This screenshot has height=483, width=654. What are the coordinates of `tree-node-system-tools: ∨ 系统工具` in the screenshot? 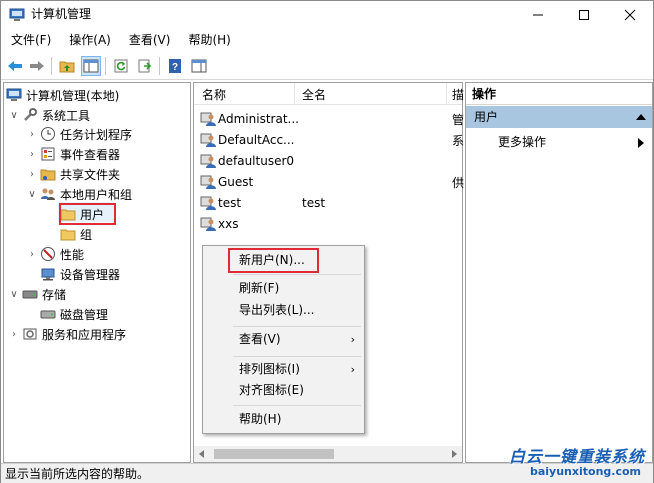 It's located at (49, 115).